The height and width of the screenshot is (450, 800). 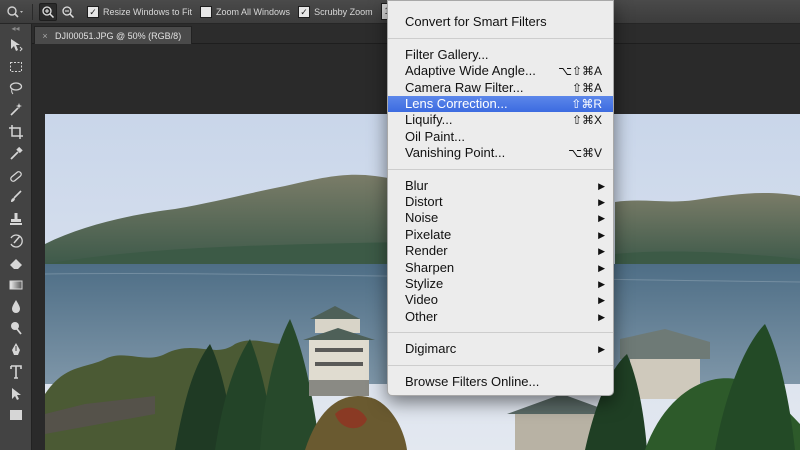 I want to click on menu-item-label: Video, so click(x=422, y=299).